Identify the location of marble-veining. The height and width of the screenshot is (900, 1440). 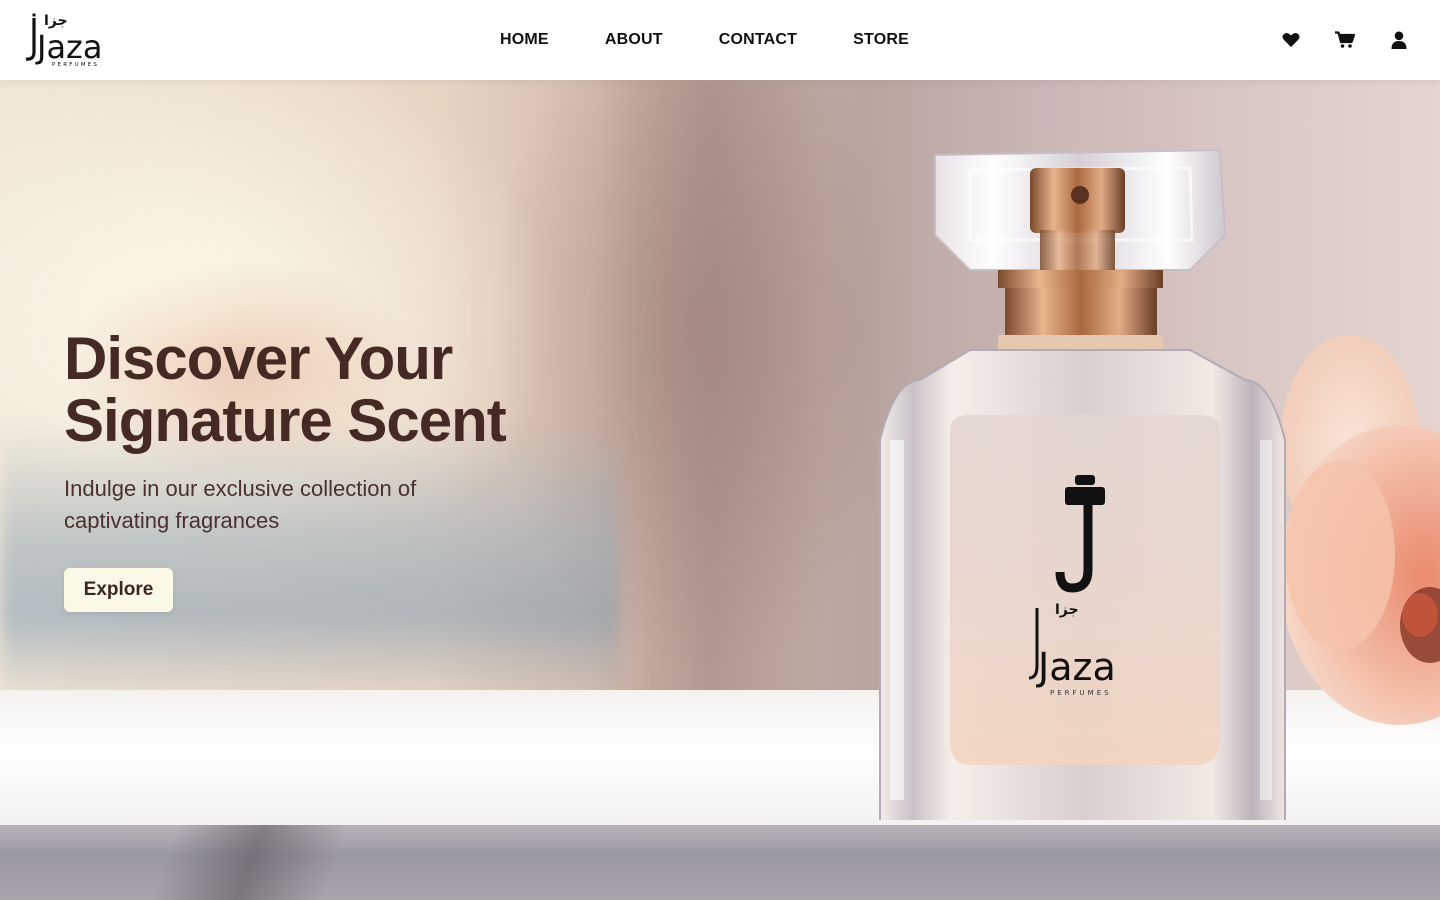
(250, 862).